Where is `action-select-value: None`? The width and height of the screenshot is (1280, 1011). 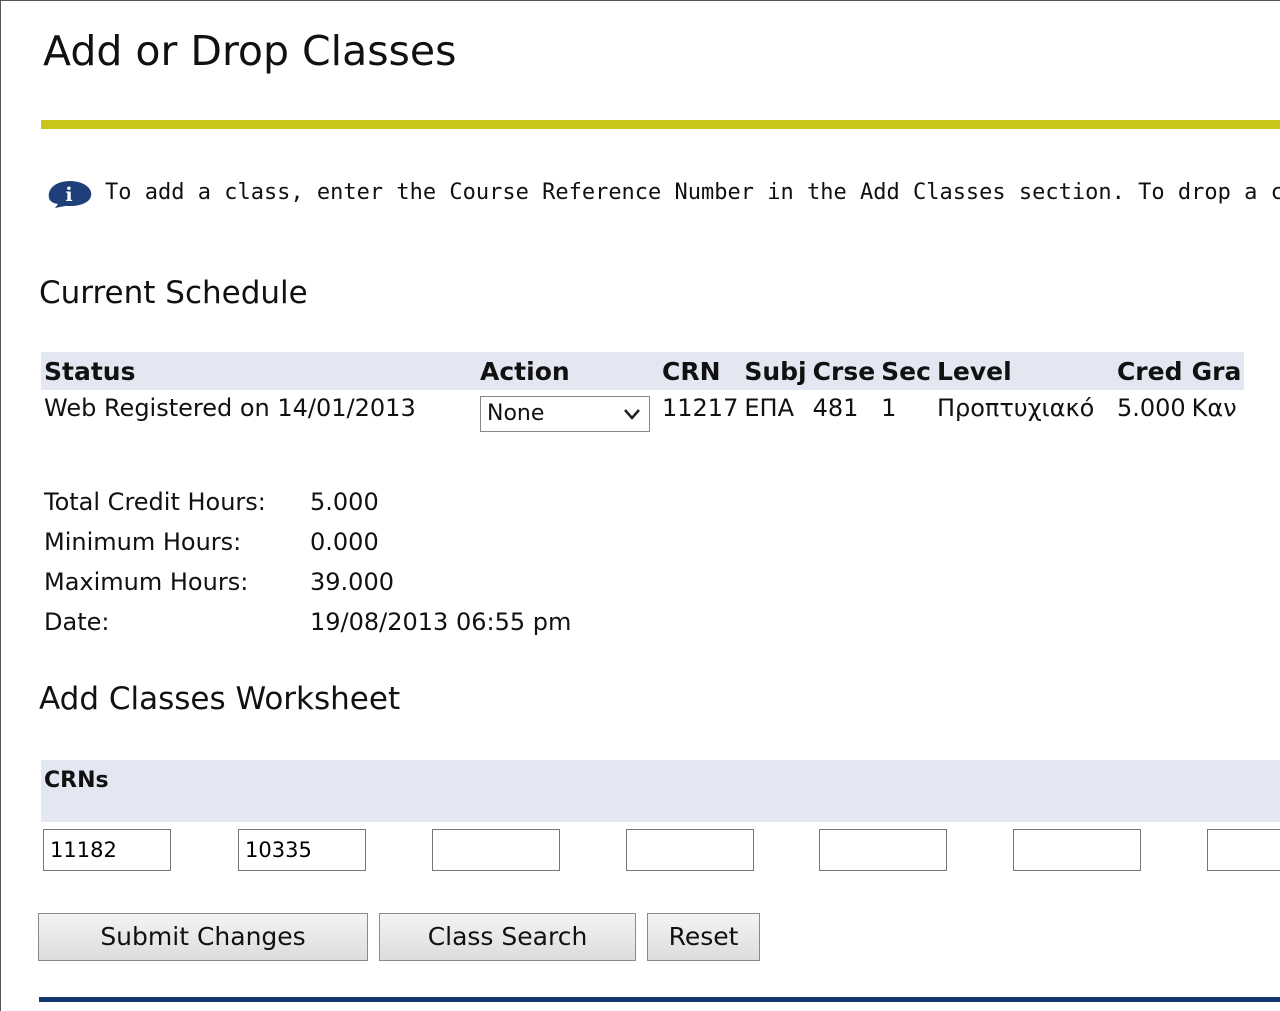 action-select-value: None is located at coordinates (516, 413).